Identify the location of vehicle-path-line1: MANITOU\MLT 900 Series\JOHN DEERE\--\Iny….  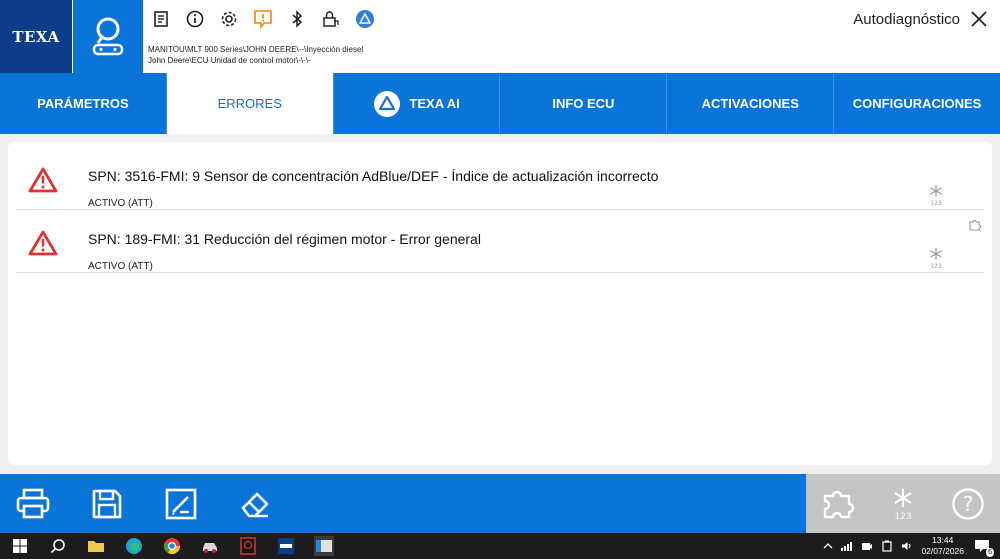
(256, 49).